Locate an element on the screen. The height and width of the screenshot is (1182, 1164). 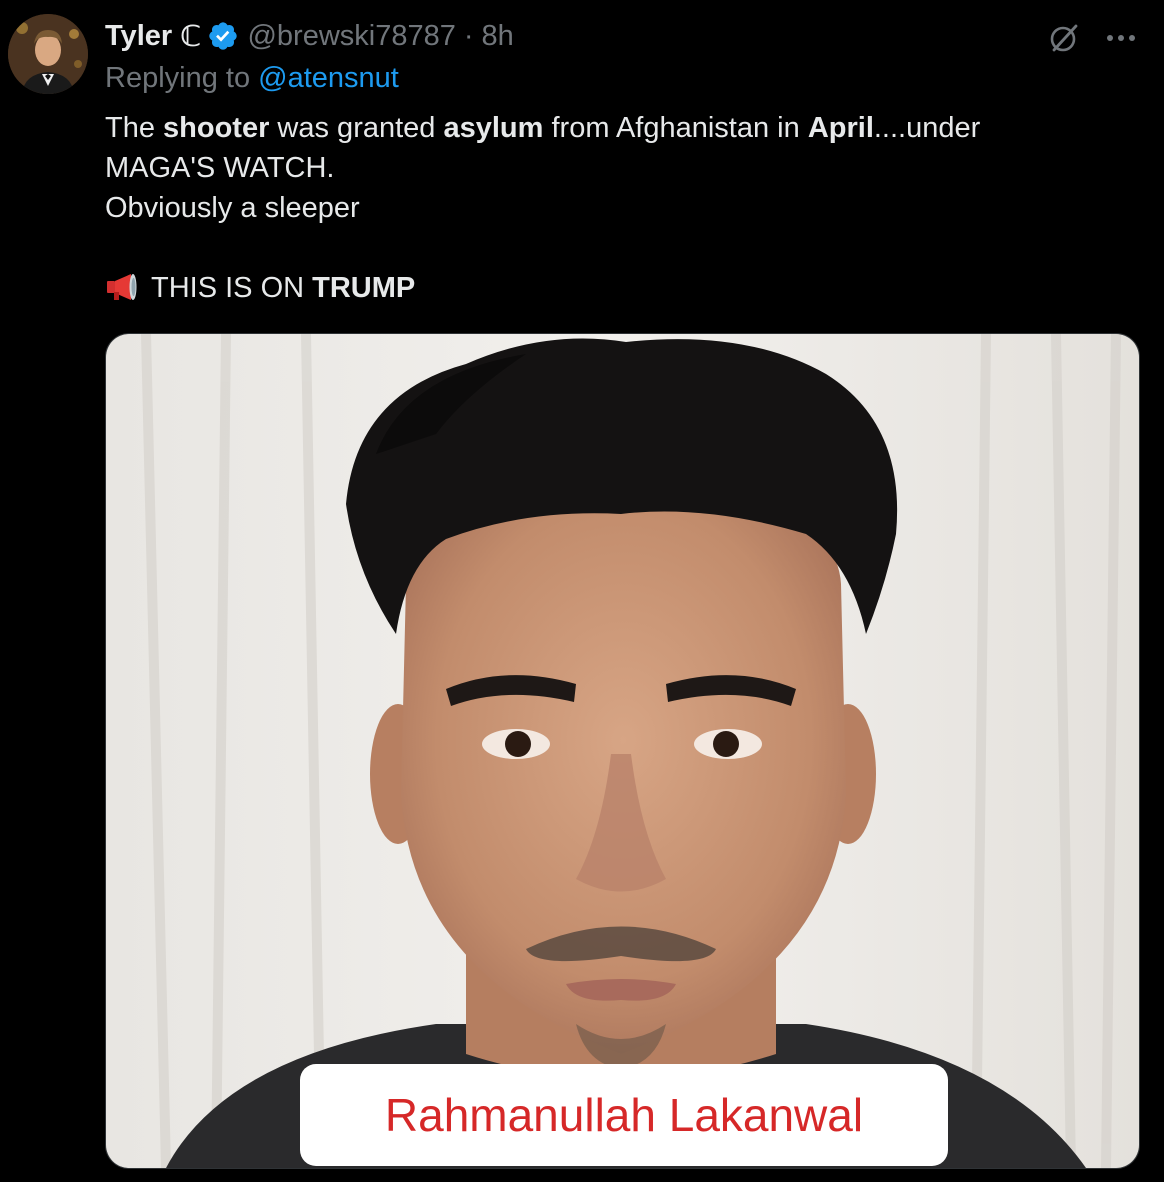
tweet-text-line-2: MAGA'S WATCH. is located at coordinates (220, 168).